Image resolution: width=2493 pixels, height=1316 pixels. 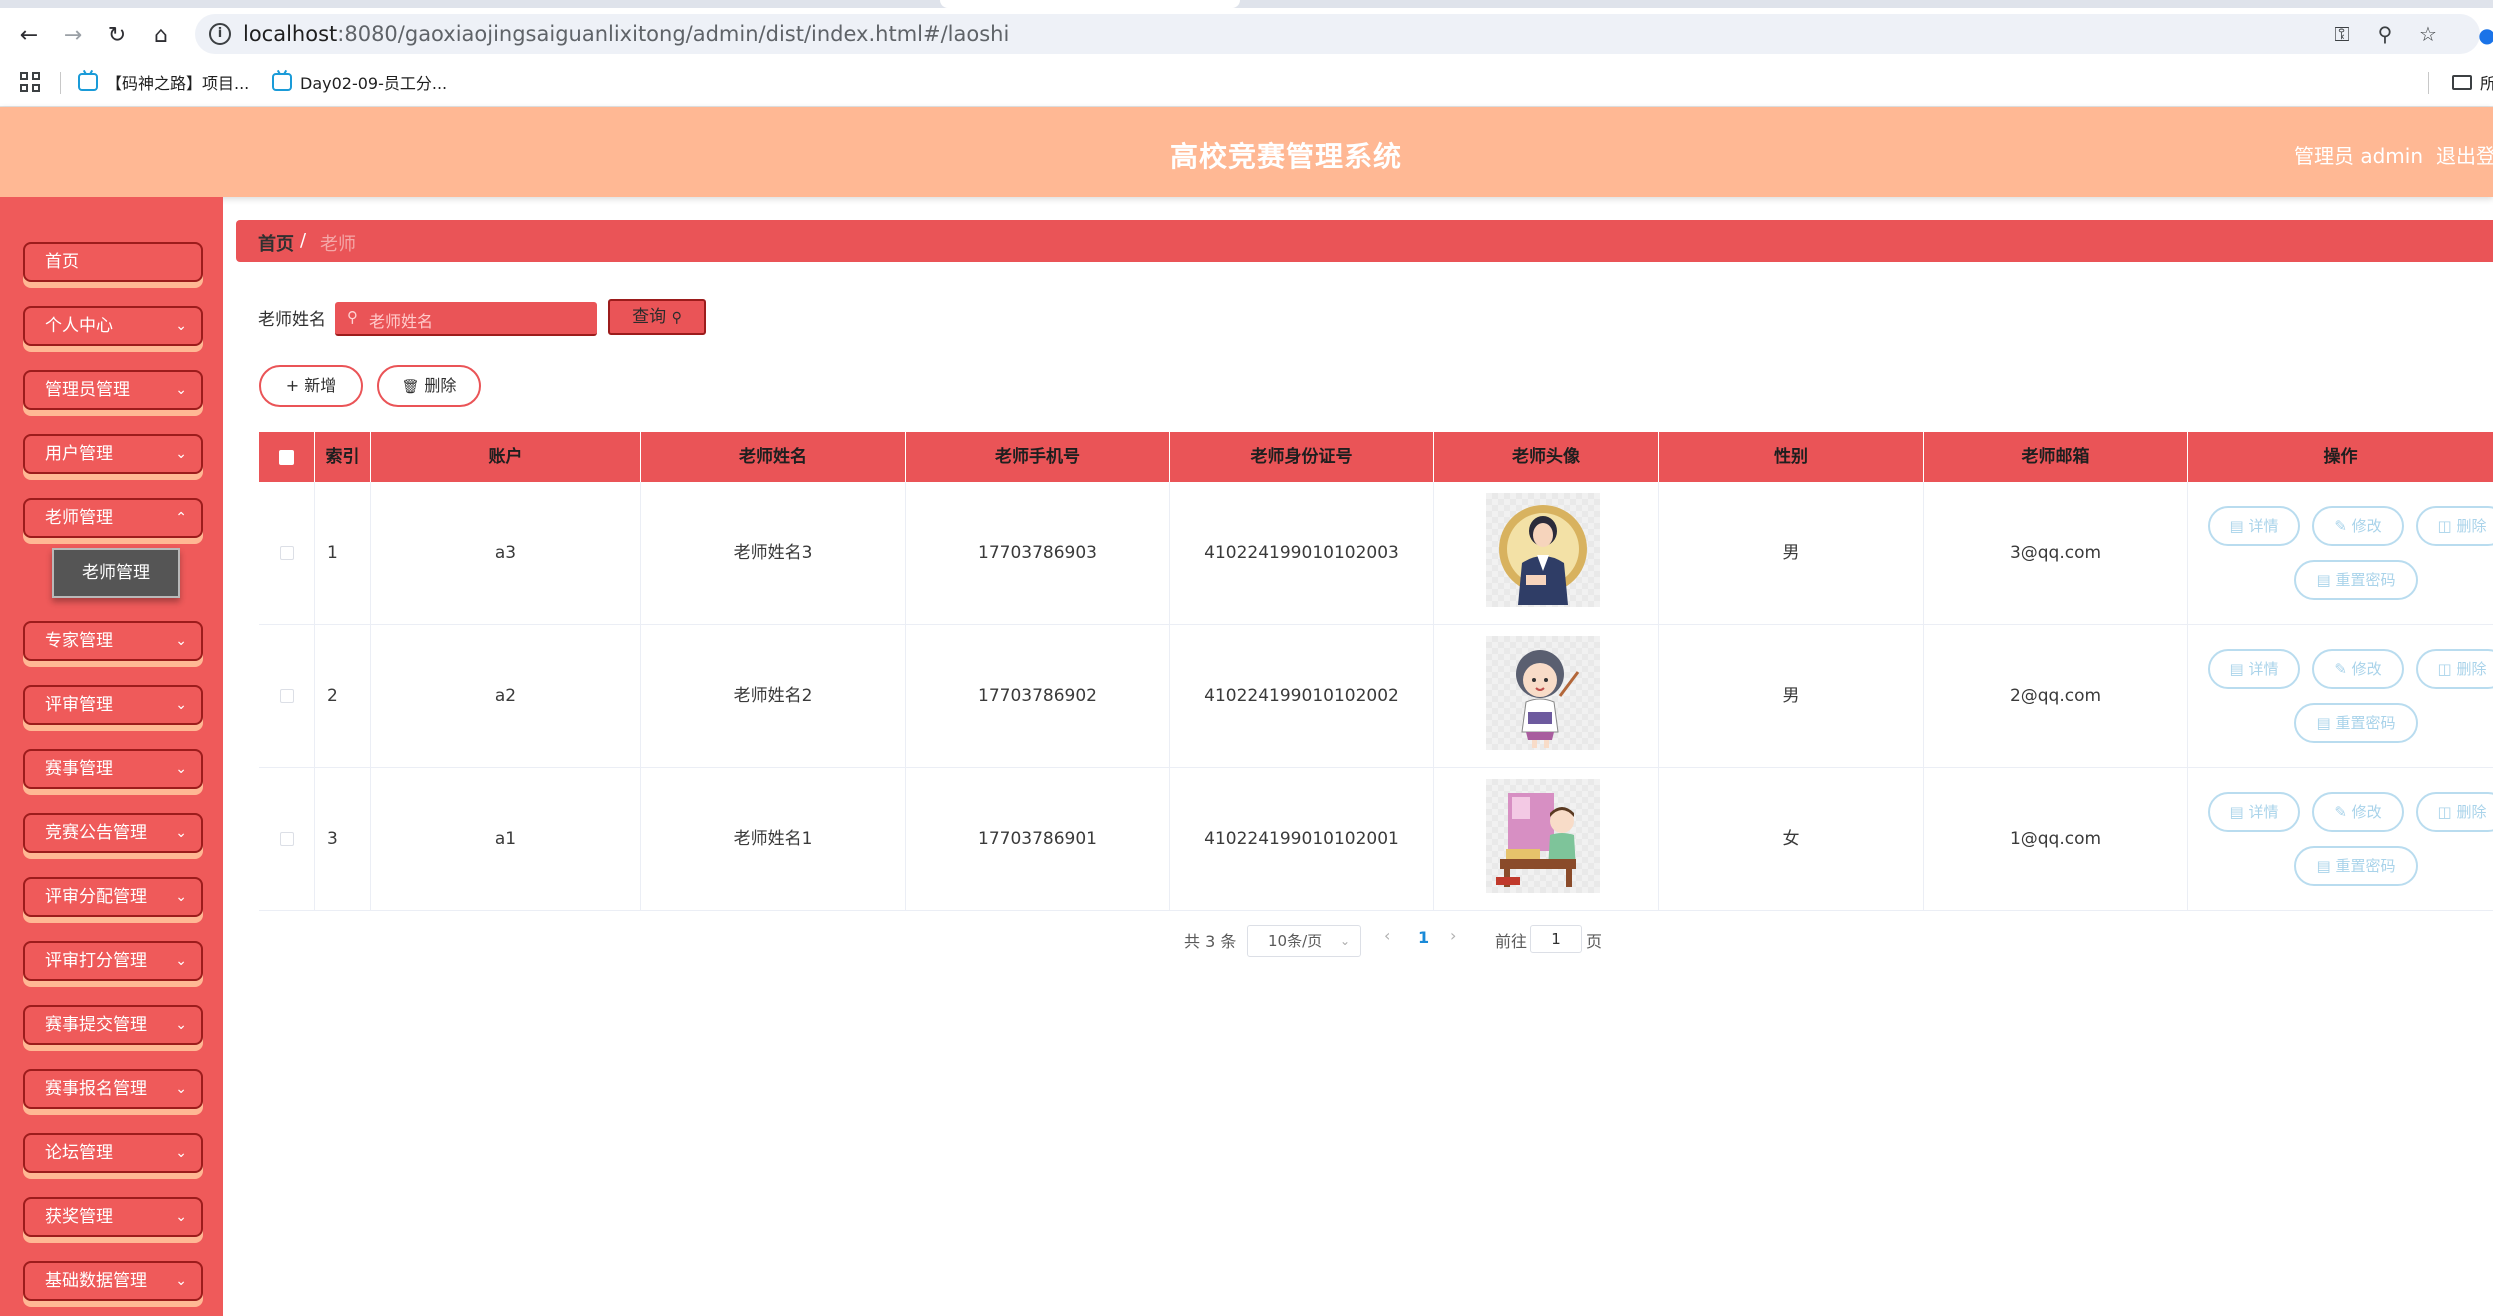 I want to click on admin-user-label: 管理员 admin, so click(x=2359, y=156).